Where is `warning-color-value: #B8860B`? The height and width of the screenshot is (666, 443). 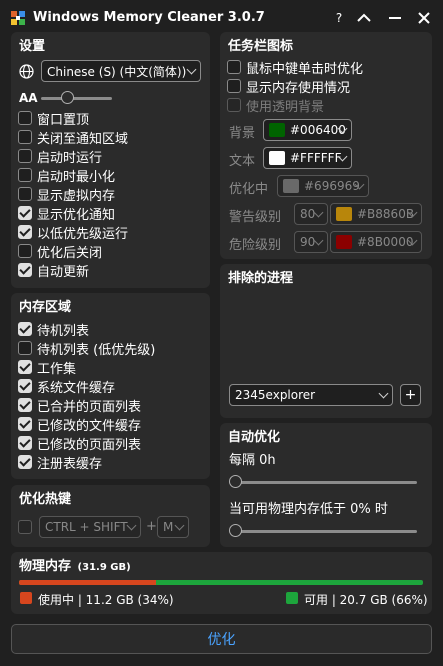
warning-color-value: #B8860B is located at coordinates (386, 214).